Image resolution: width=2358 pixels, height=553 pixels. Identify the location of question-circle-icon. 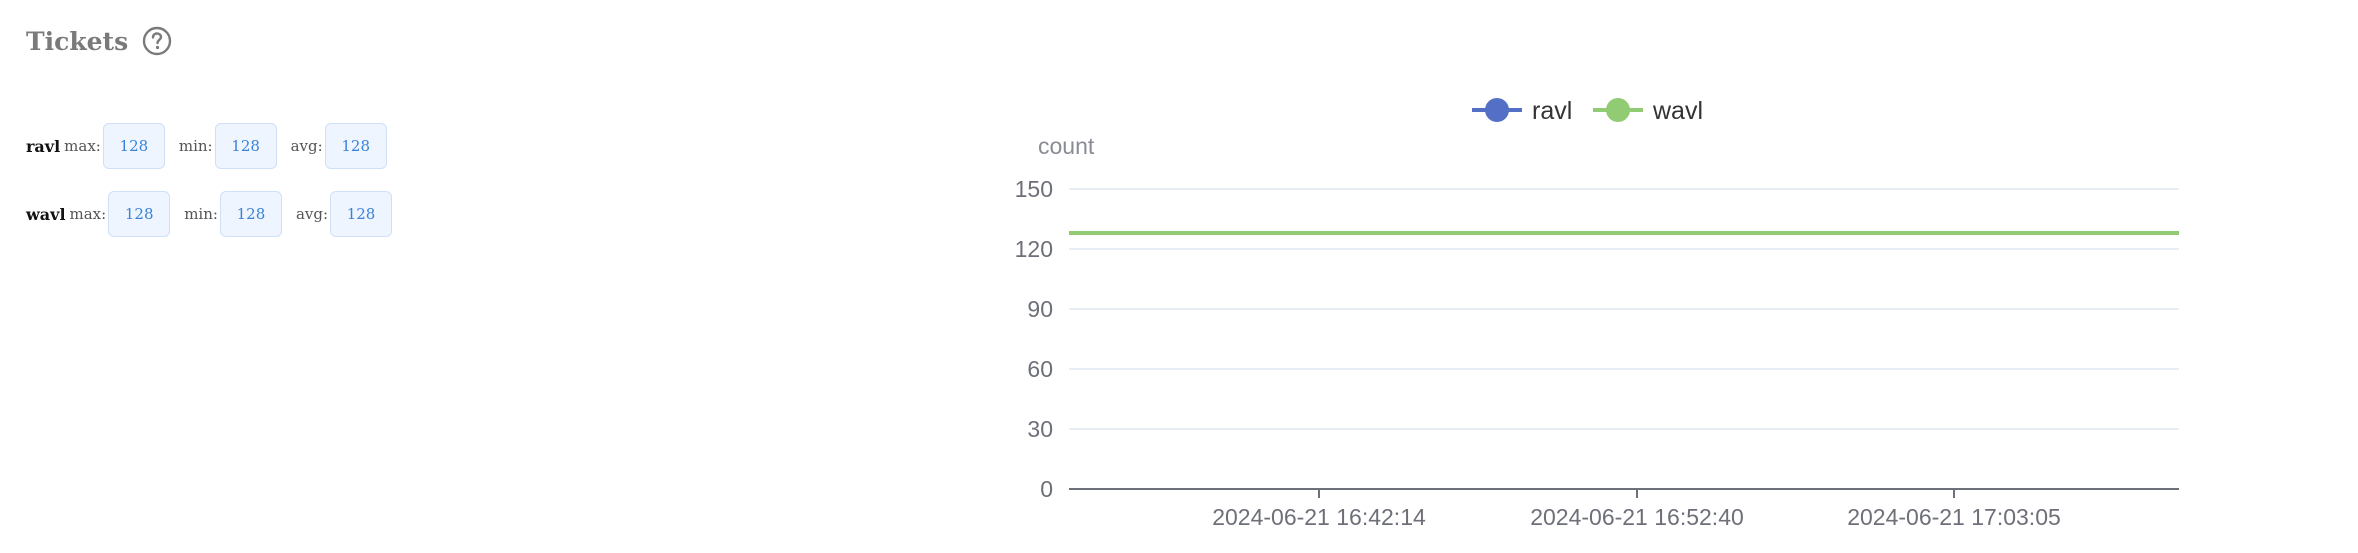
(157, 41).